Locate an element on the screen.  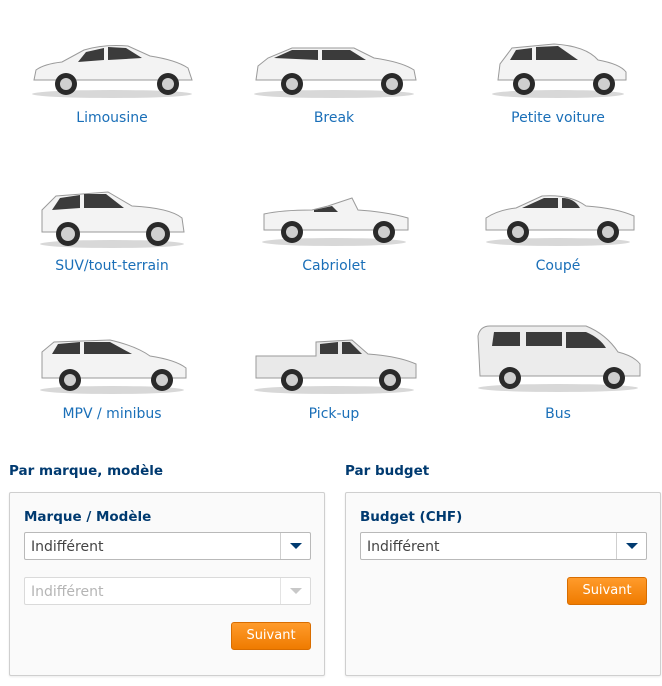
suv-car-image is located at coordinates (112, 219).